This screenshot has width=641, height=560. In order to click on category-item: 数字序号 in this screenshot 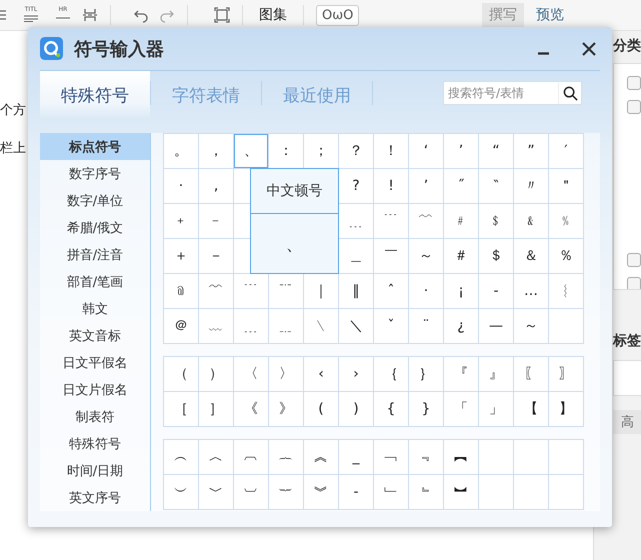, I will do `click(95, 173)`.